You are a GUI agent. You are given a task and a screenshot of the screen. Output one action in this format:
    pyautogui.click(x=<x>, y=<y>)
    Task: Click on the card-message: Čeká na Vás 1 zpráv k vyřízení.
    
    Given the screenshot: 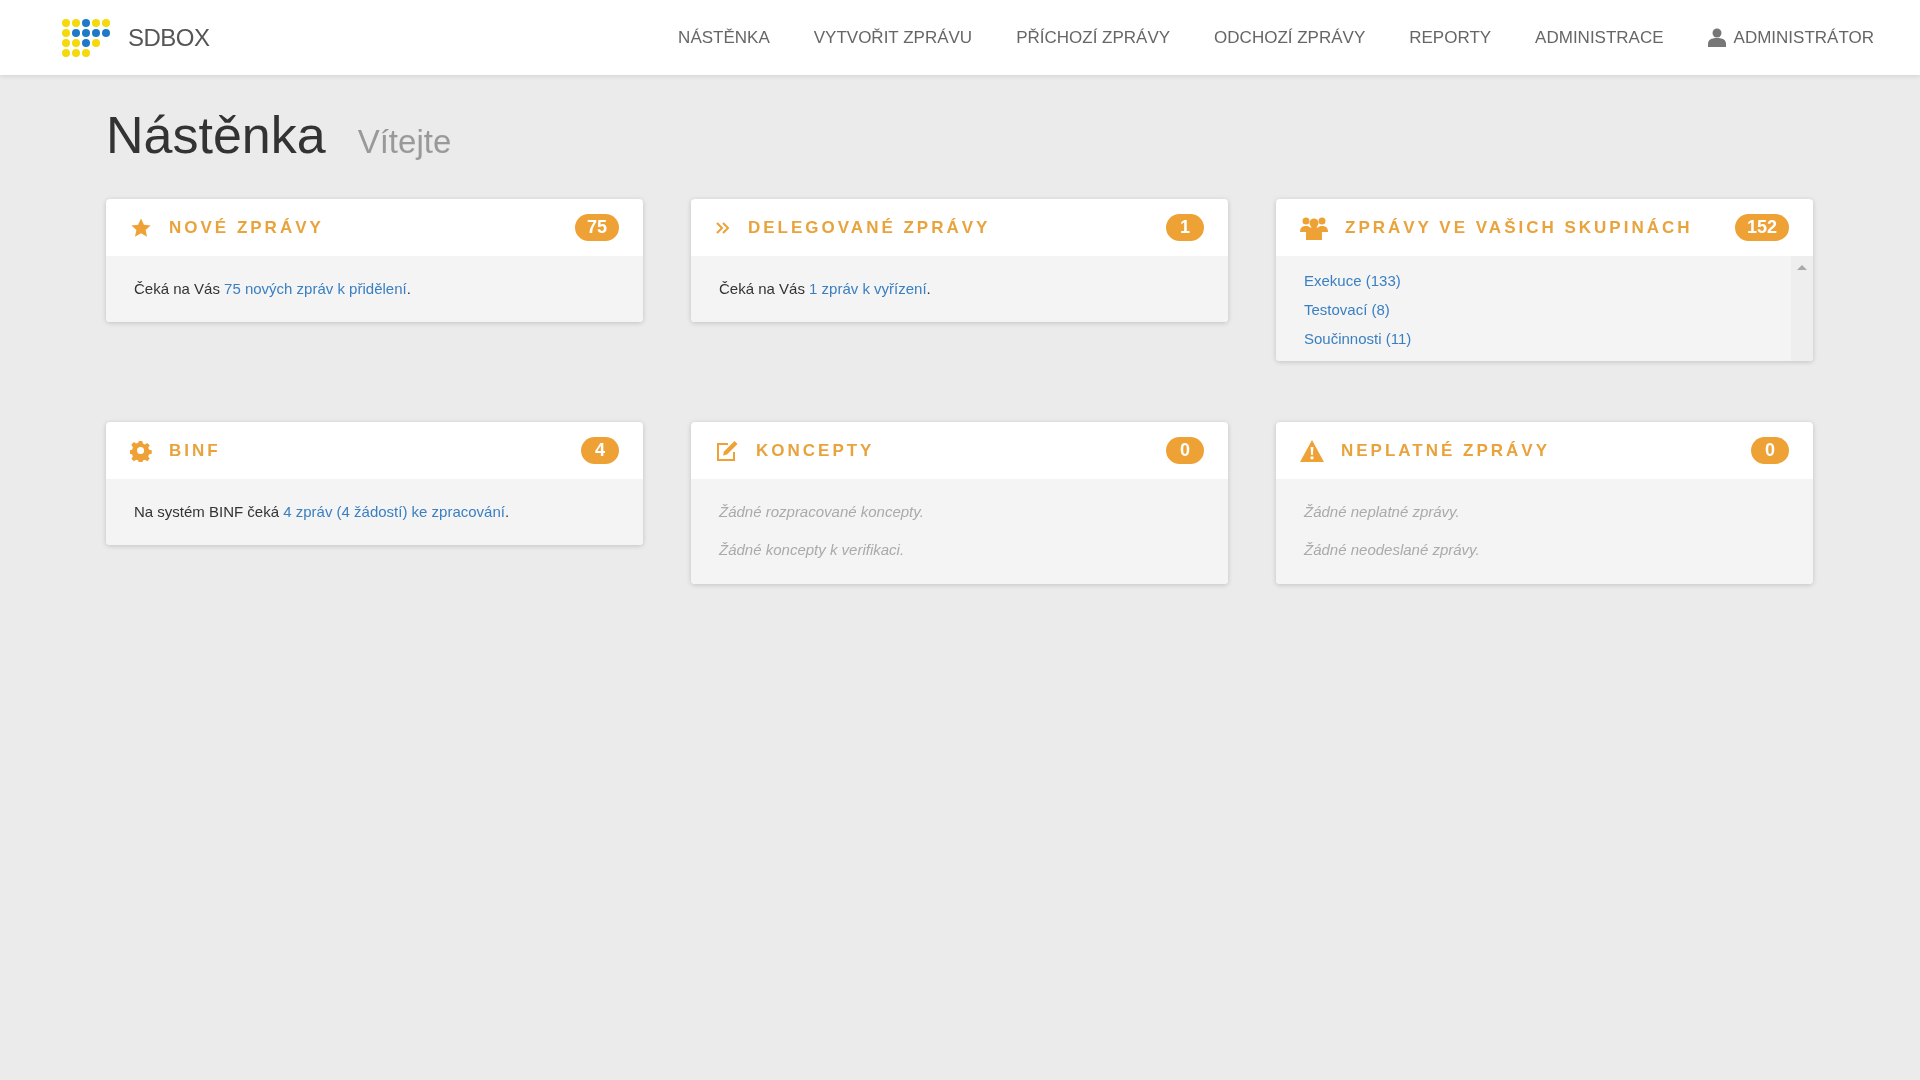 What is the action you would take?
    pyautogui.click(x=825, y=288)
    